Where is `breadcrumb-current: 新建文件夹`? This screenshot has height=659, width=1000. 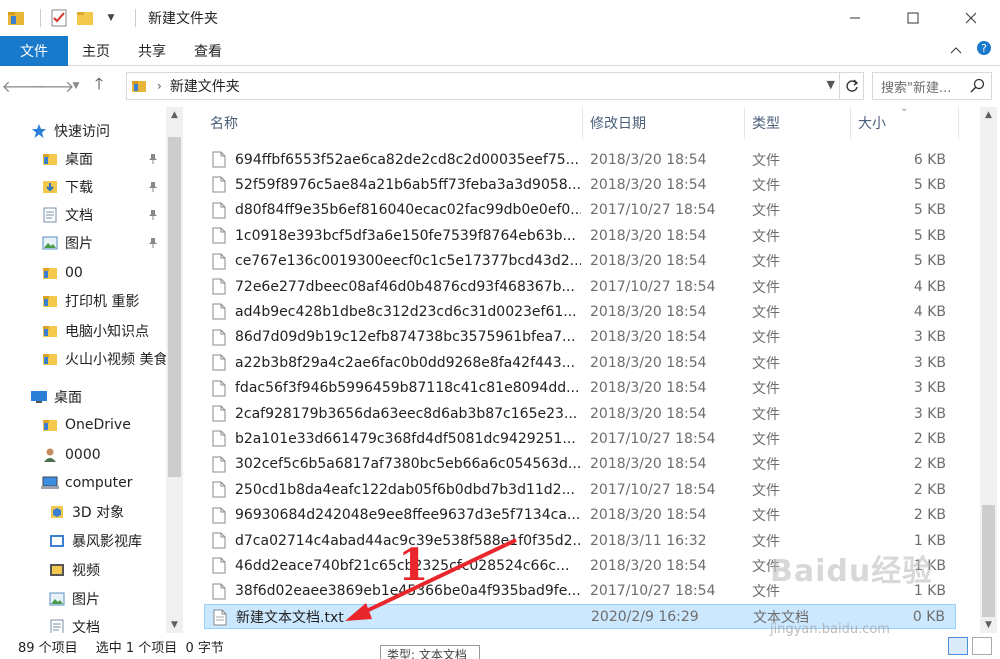 breadcrumb-current: 新建文件夹 is located at coordinates (205, 86).